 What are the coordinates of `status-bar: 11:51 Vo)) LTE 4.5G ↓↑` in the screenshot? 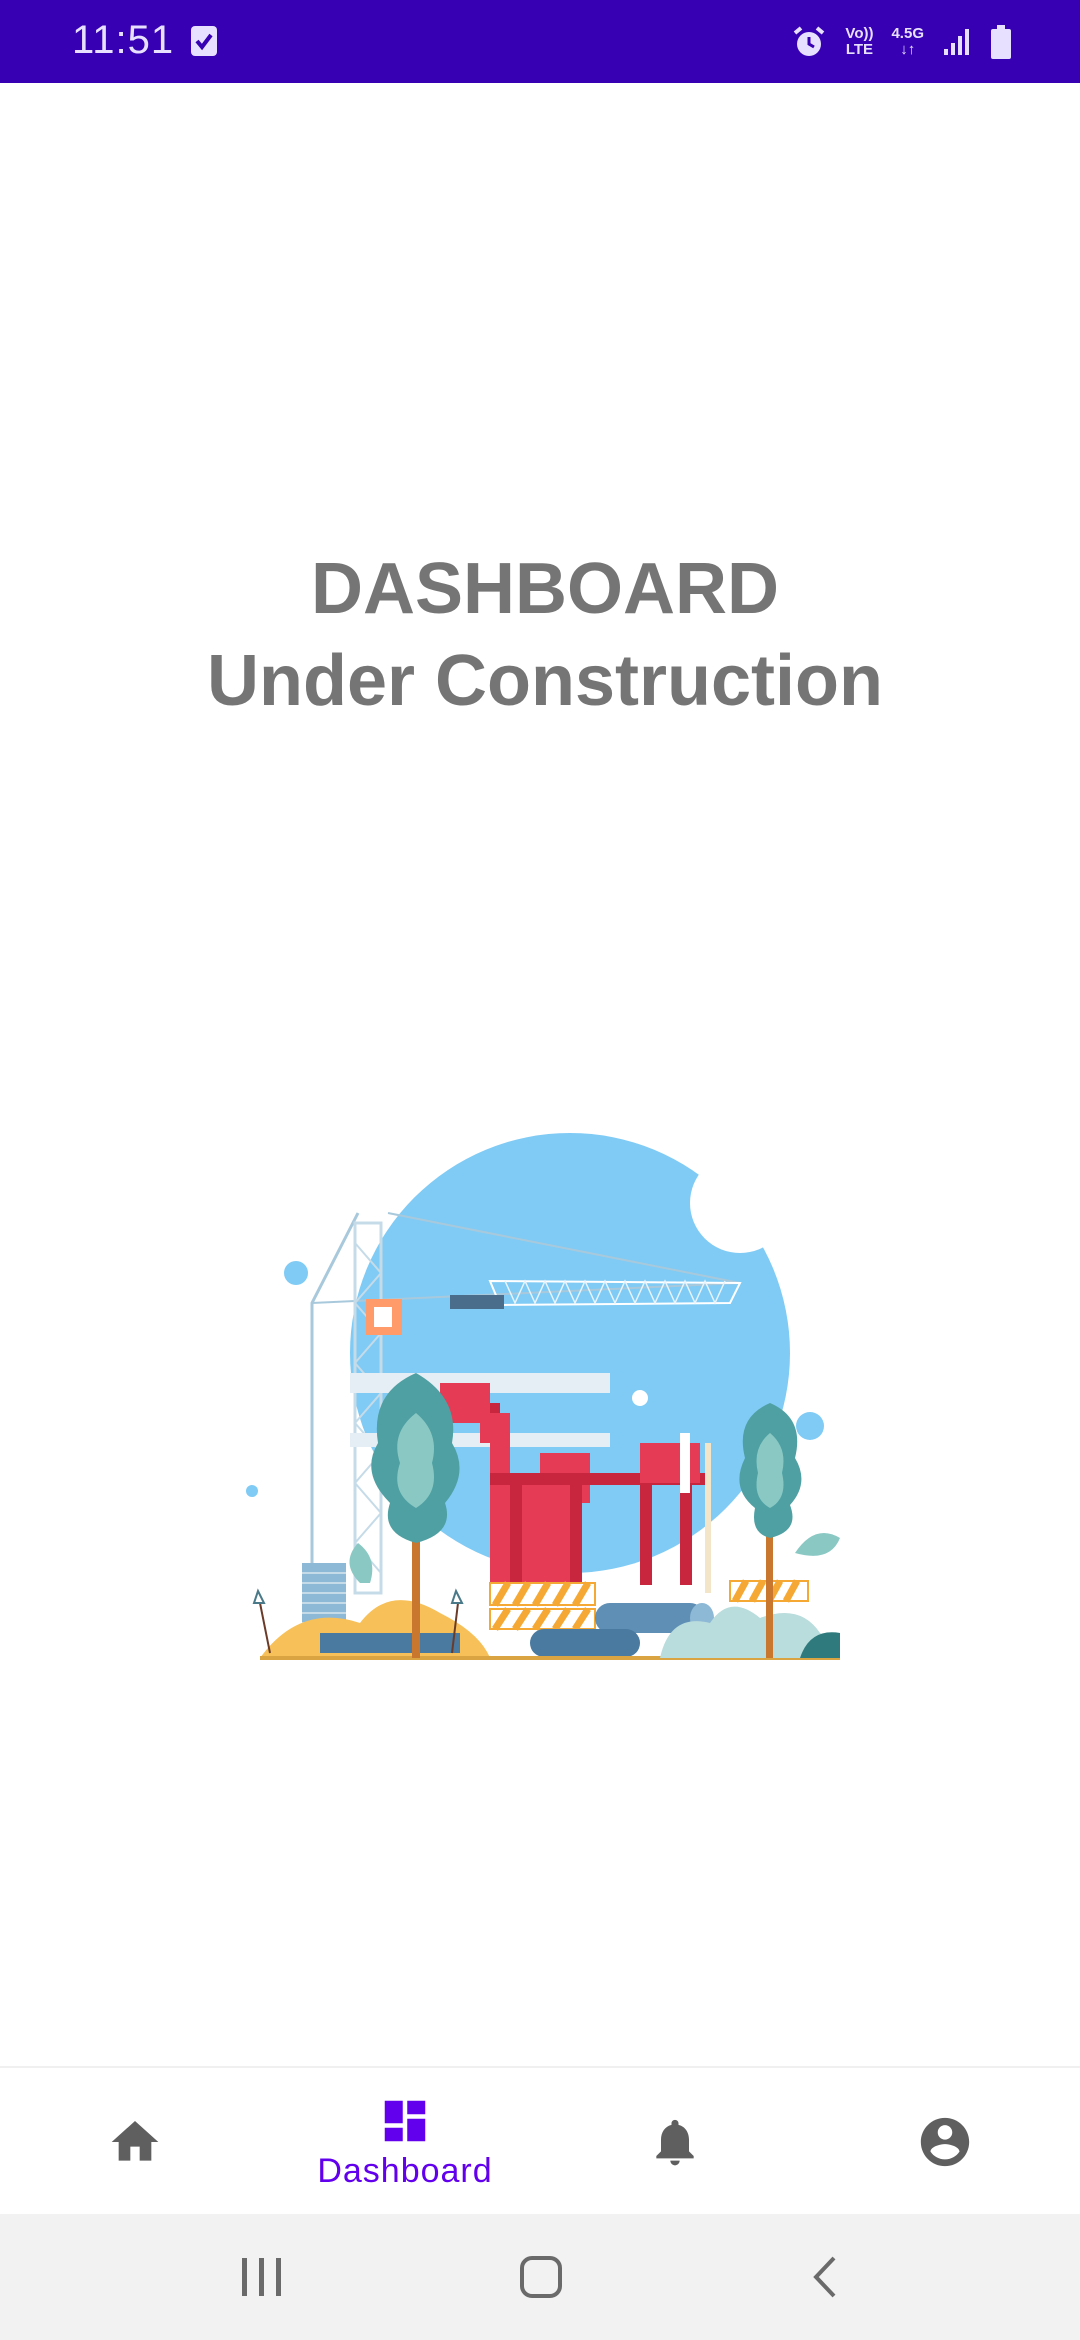 It's located at (540, 41).